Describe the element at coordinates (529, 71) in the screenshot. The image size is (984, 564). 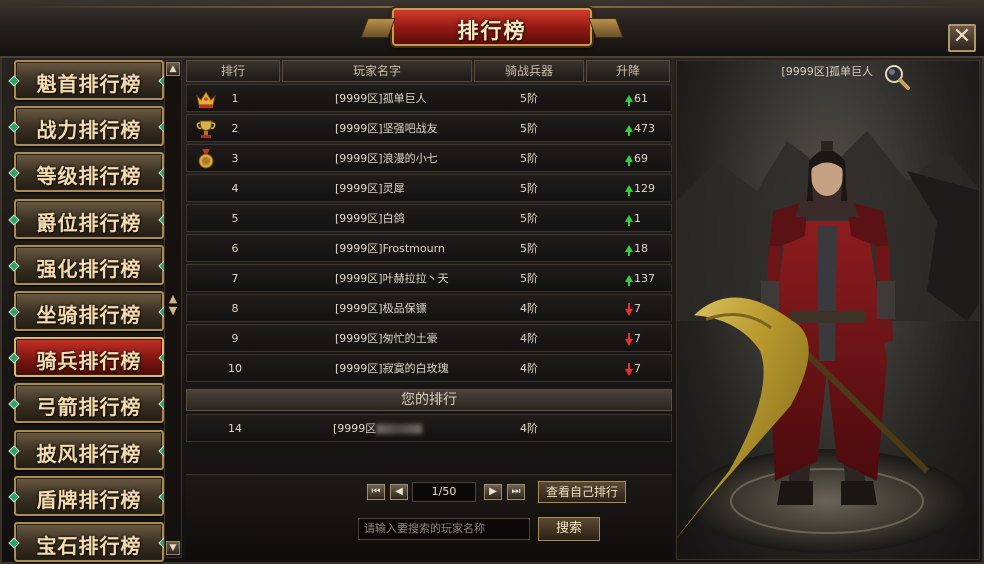
I see `header-weapon: 骑战兵器` at that location.